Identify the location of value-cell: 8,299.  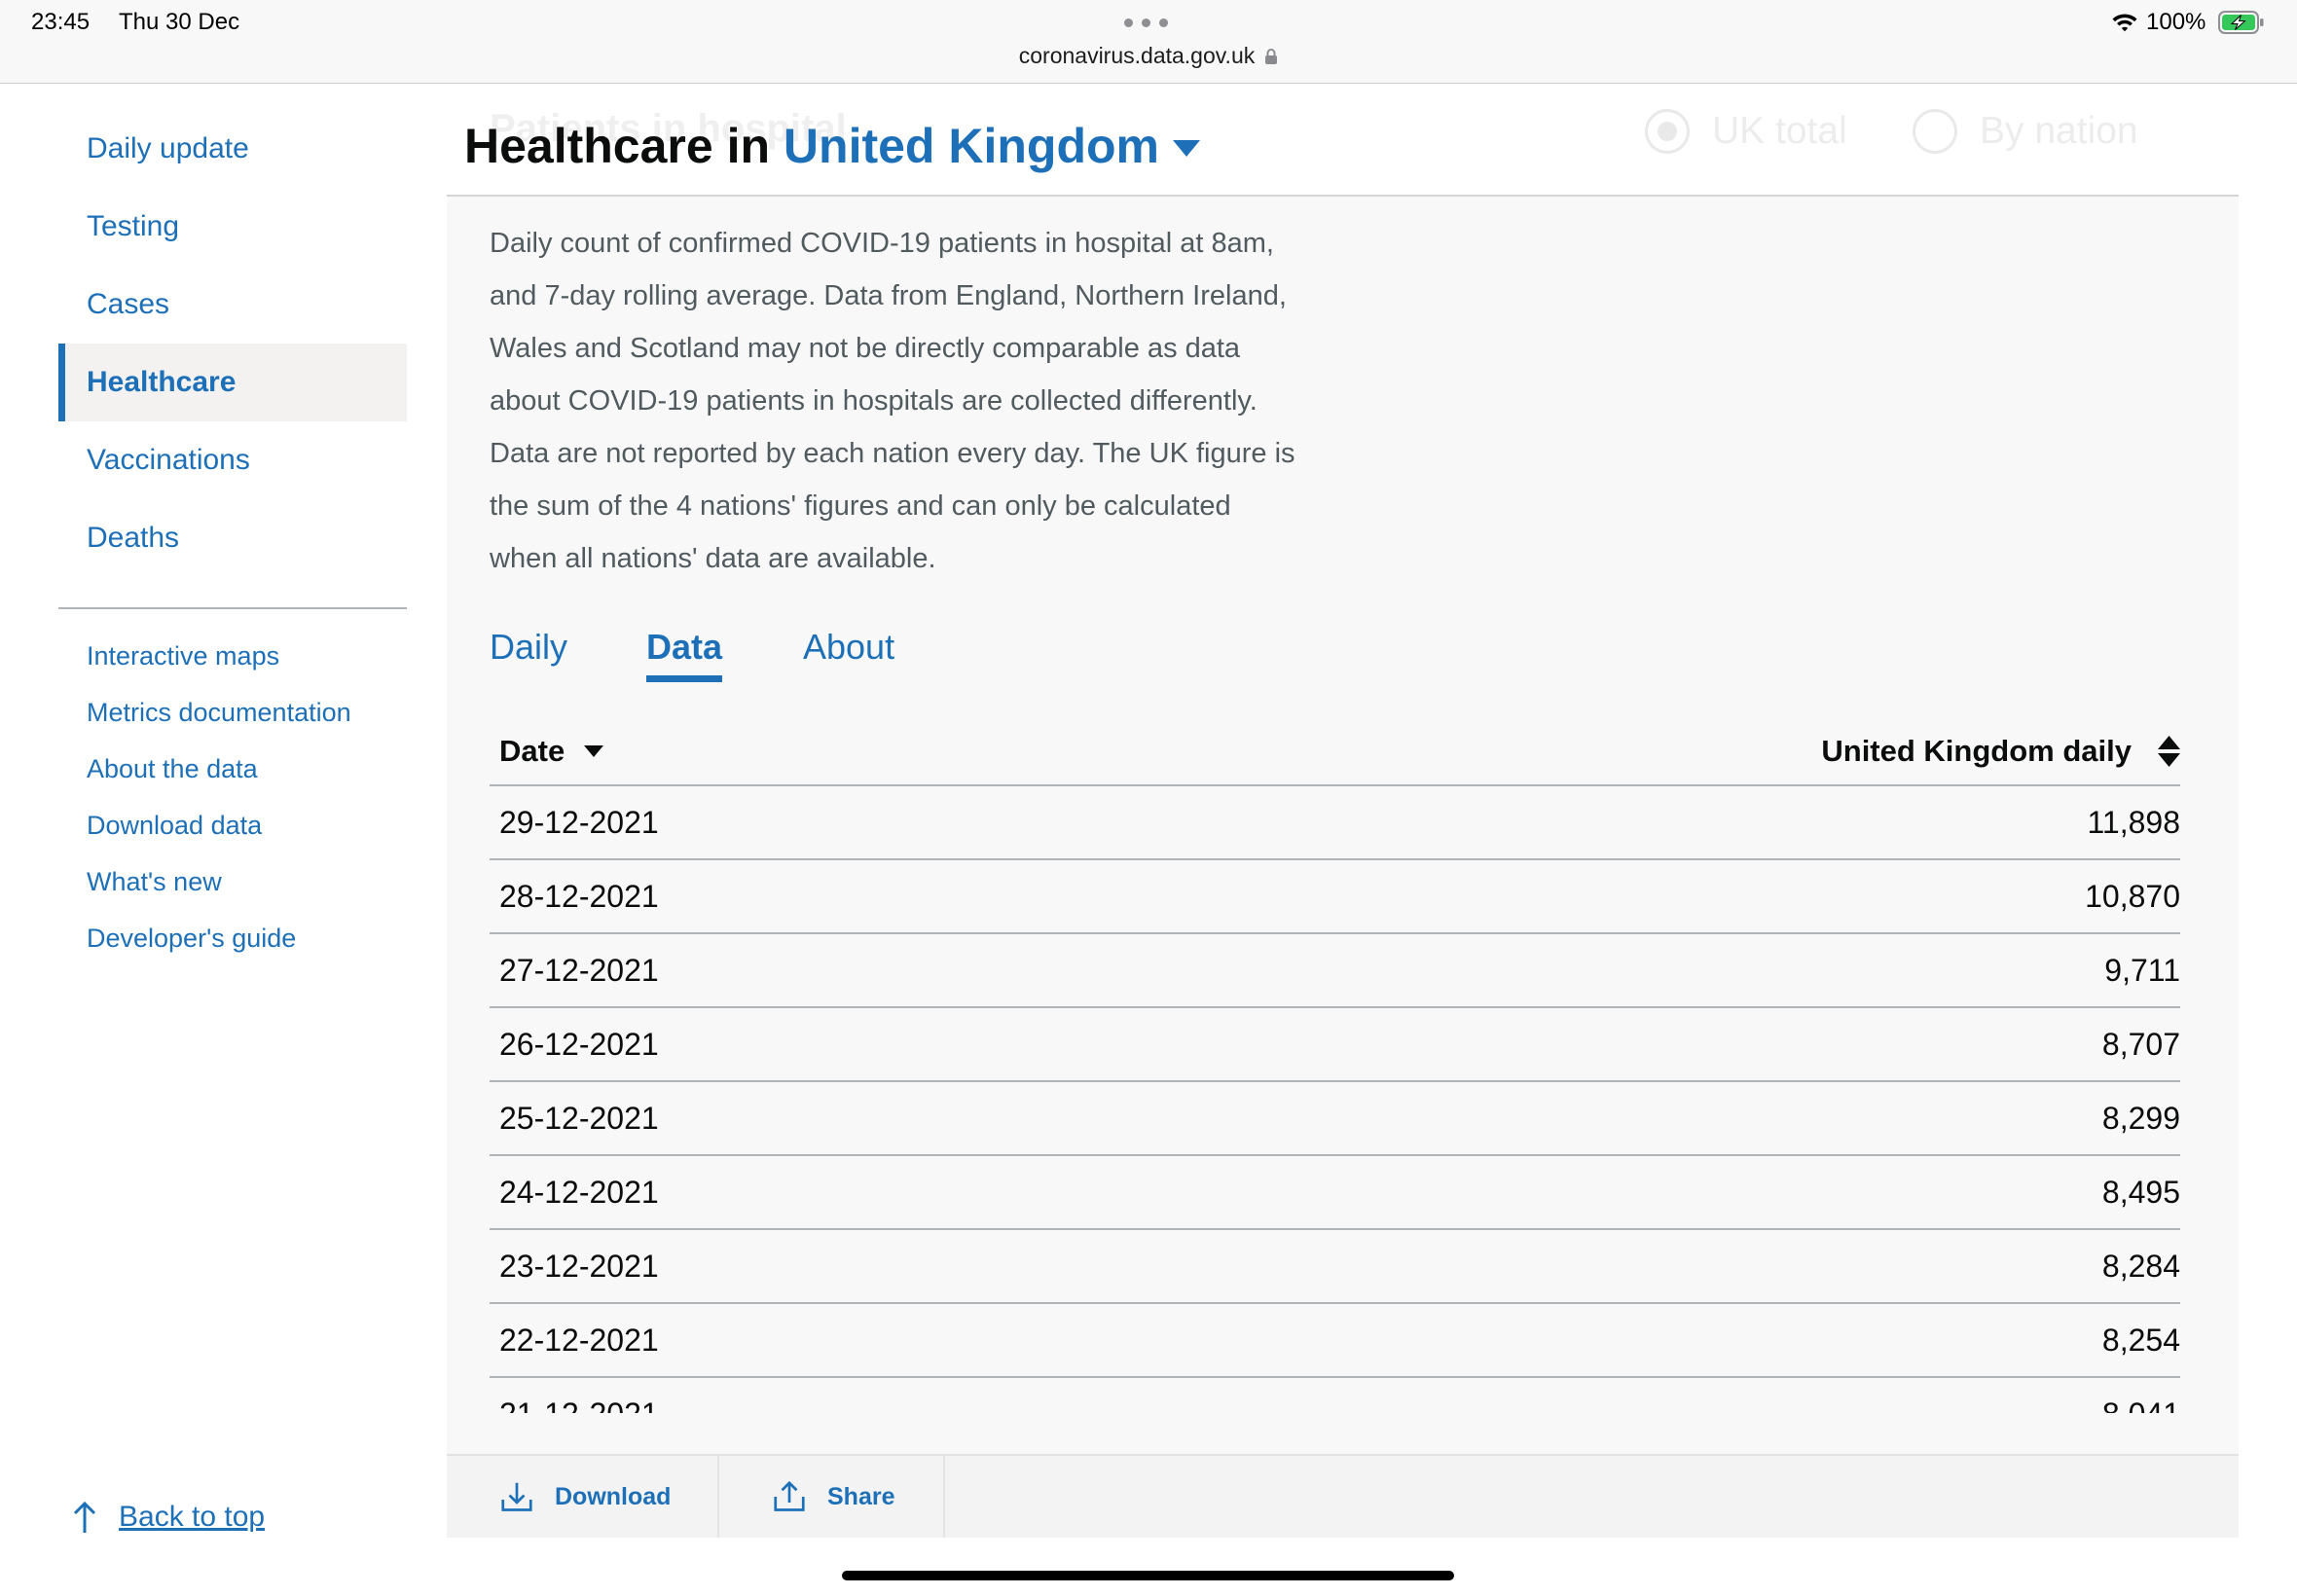
(2140, 1118).